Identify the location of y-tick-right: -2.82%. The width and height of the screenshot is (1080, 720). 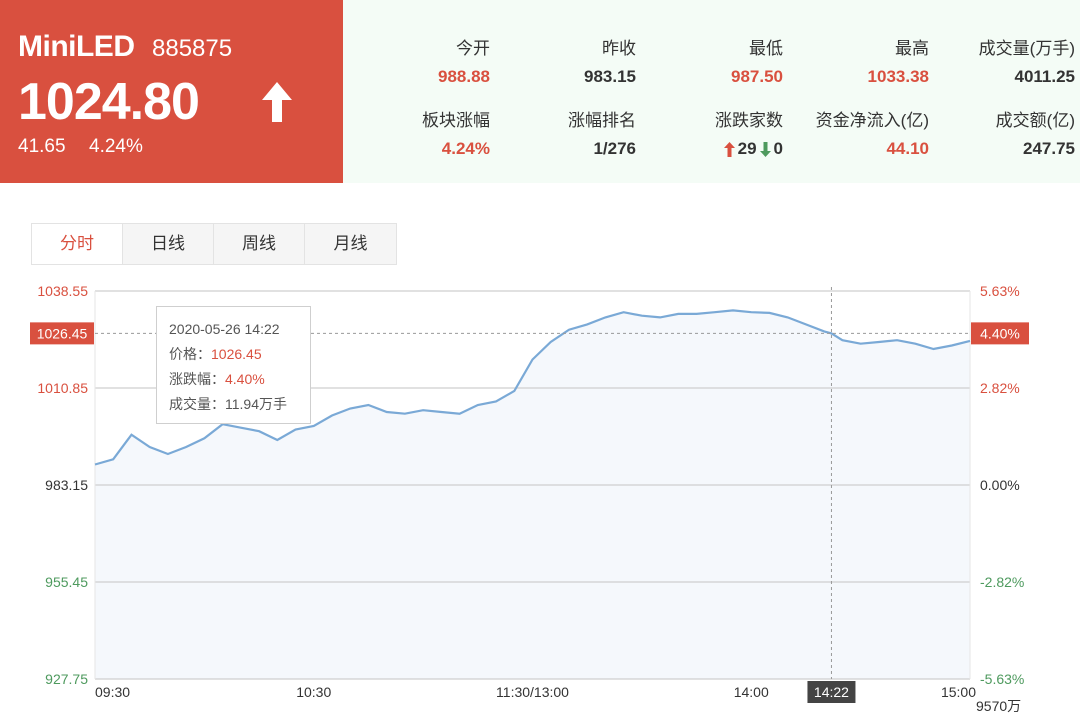
(1002, 582).